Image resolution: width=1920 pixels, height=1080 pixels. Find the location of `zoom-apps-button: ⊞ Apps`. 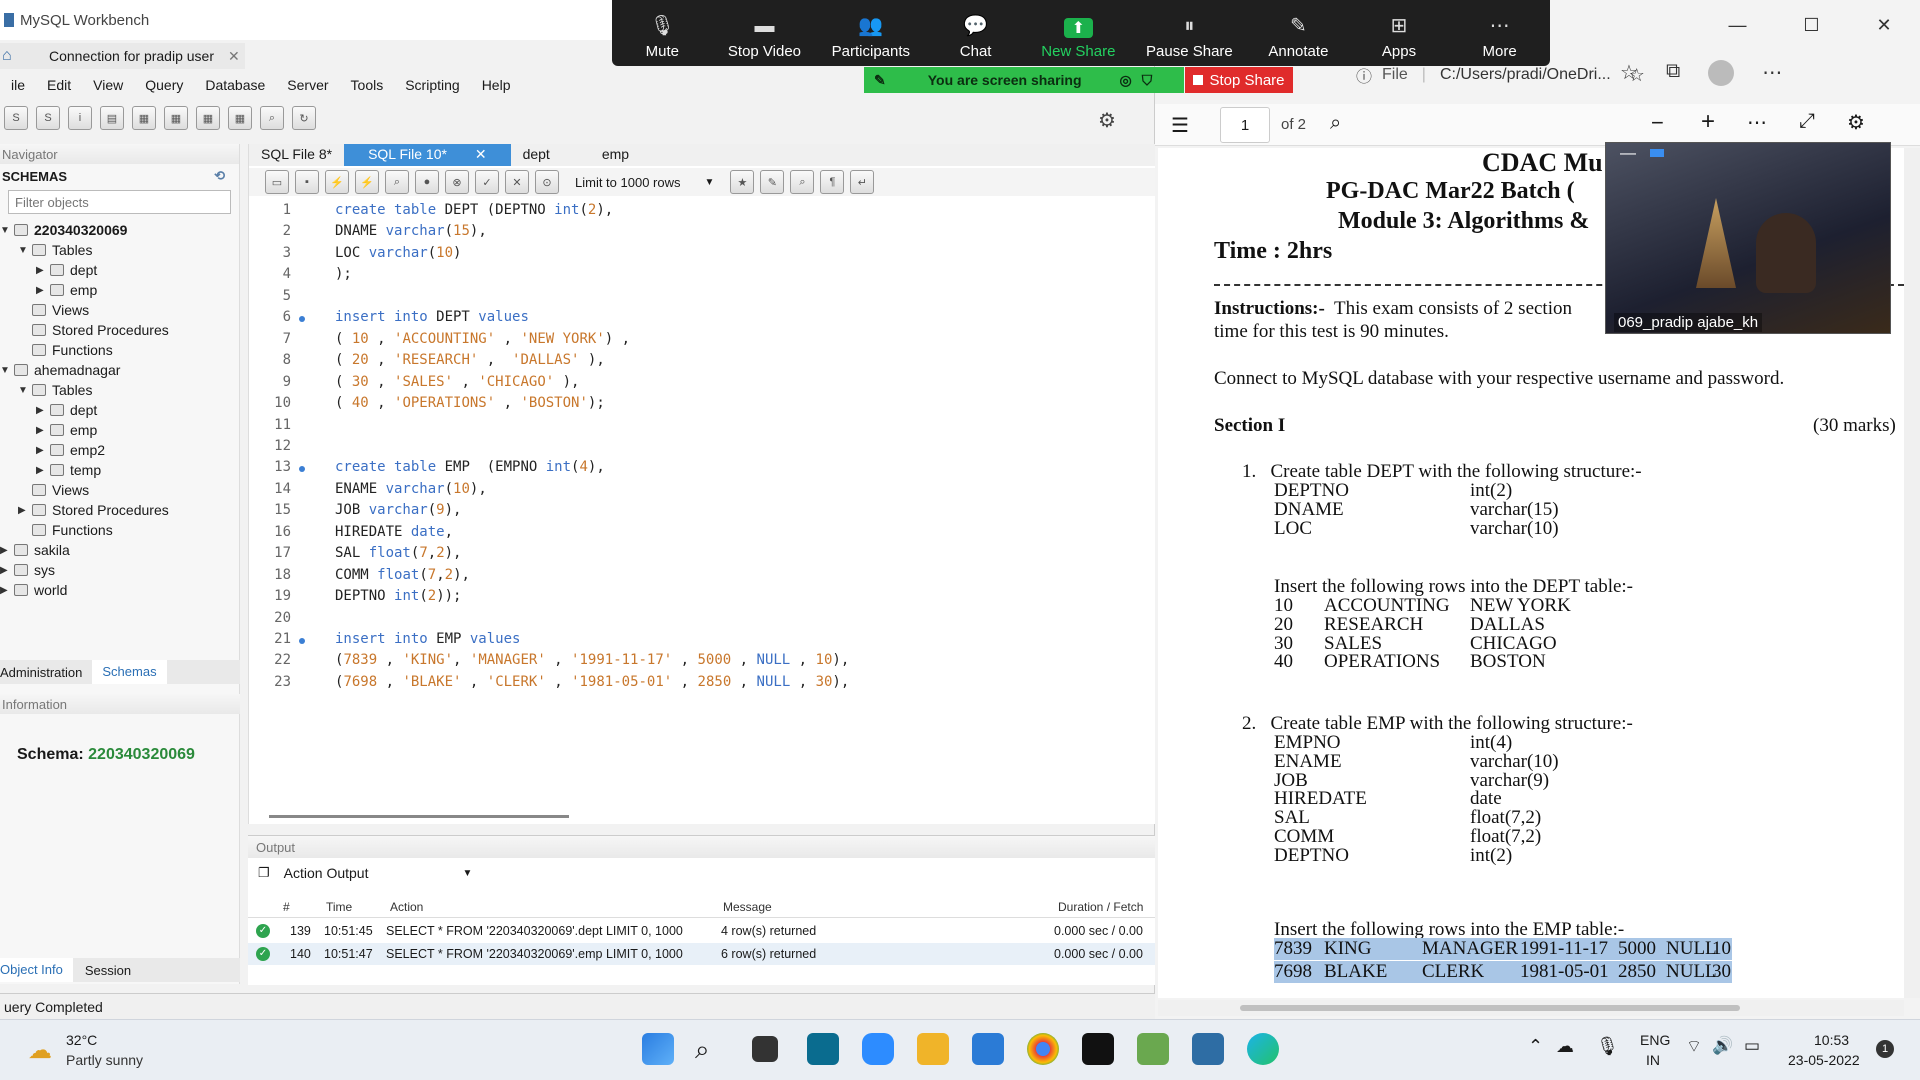

zoom-apps-button: ⊞ Apps is located at coordinates (1399, 36).